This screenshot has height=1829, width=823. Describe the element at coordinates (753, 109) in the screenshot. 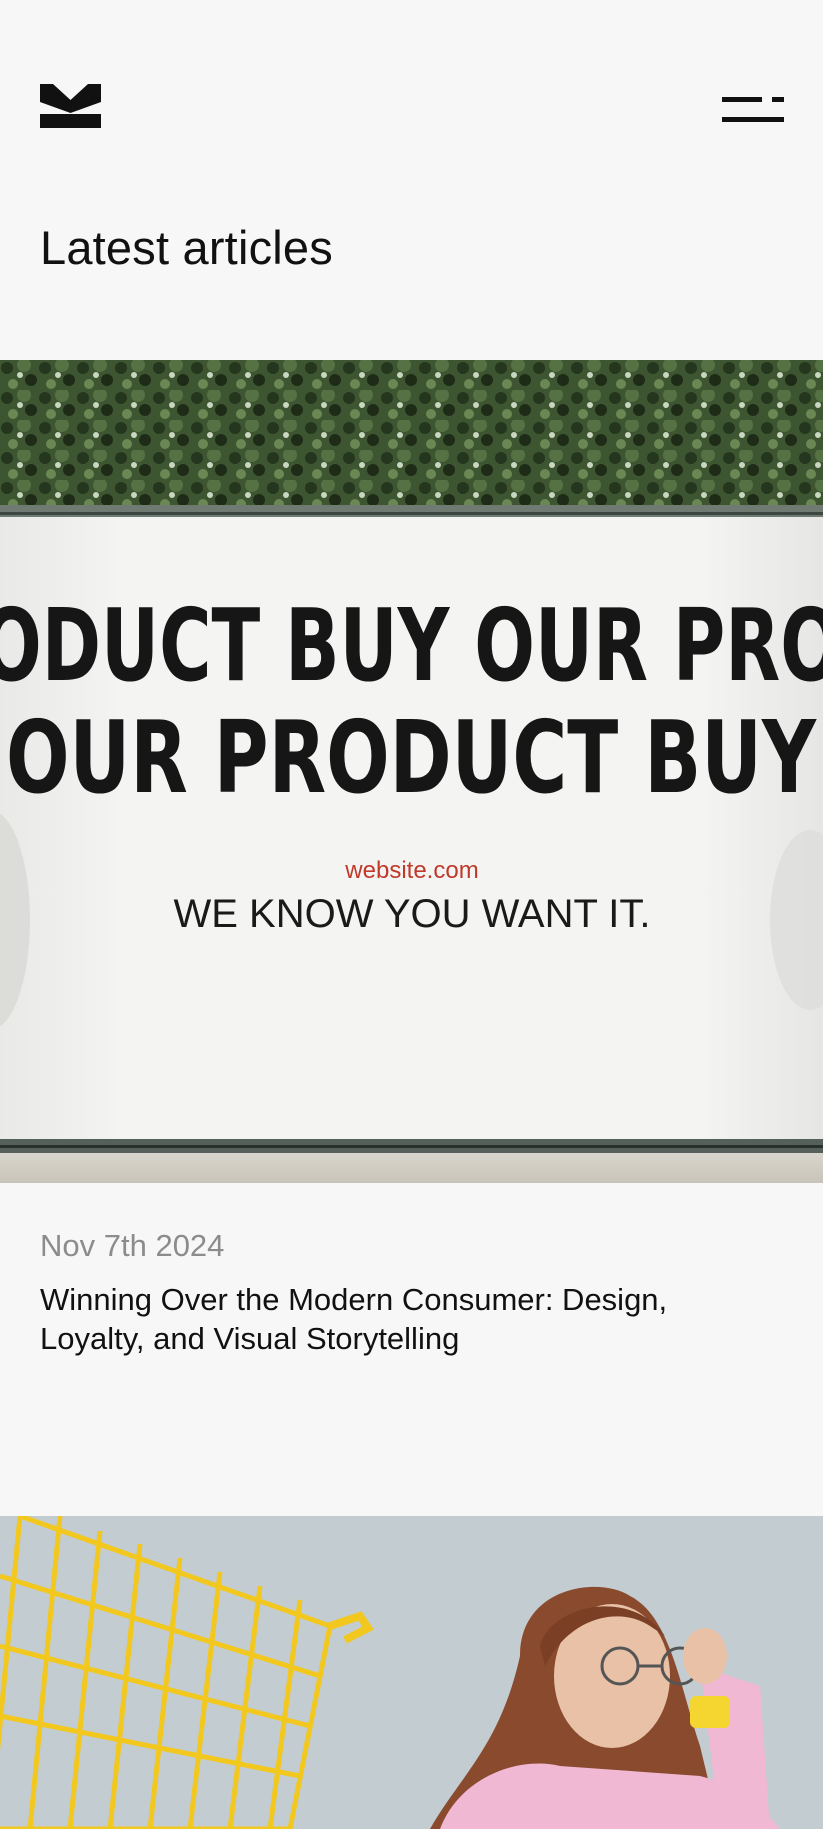

I see `menu-icon` at that location.